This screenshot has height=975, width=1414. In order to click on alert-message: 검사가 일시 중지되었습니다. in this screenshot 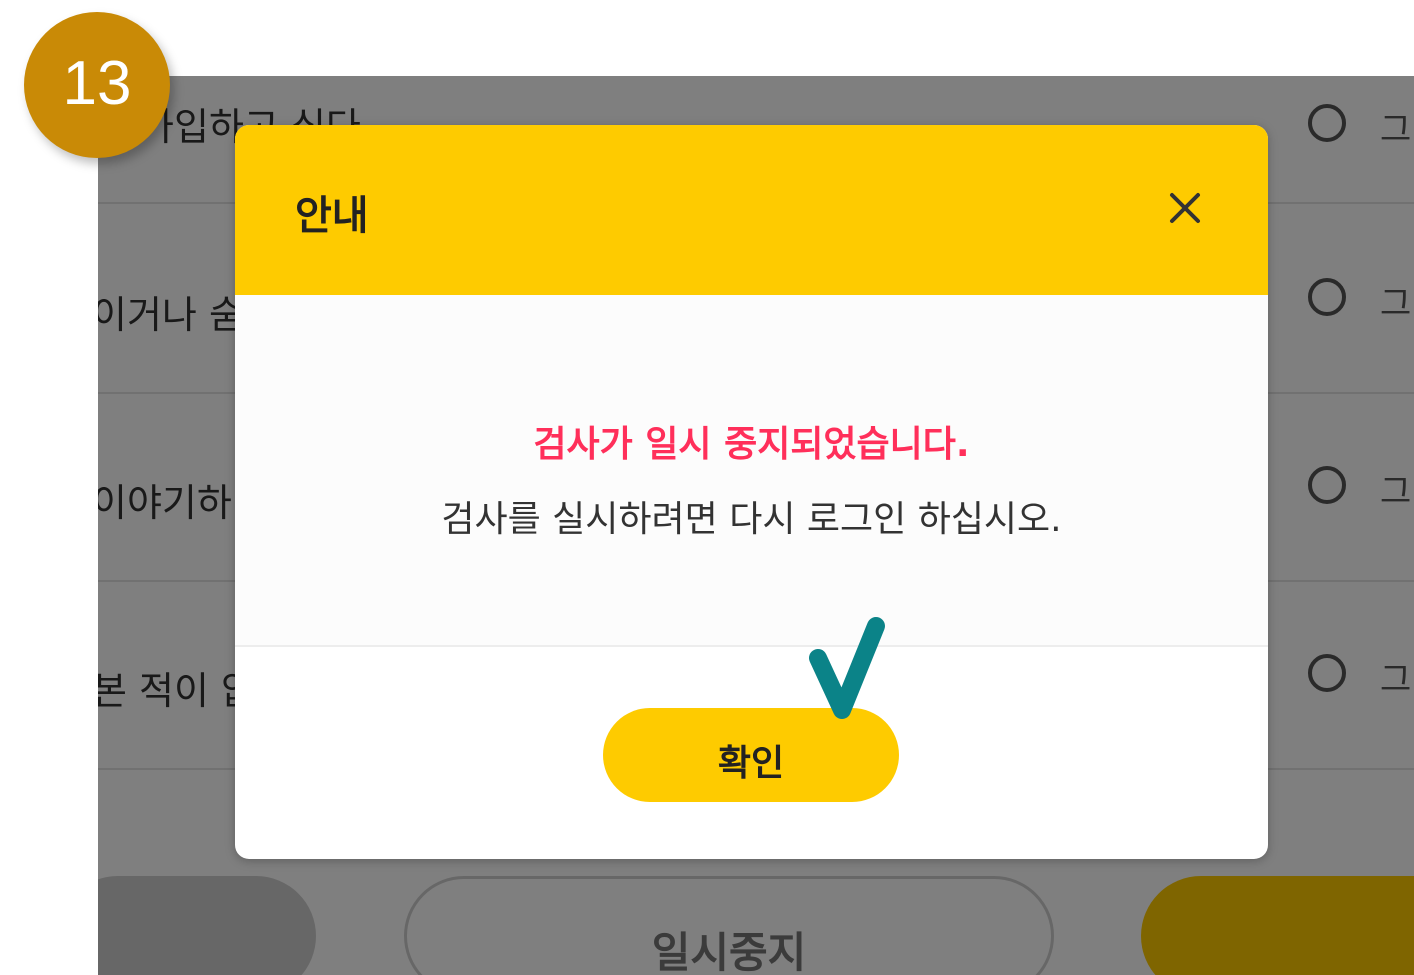, I will do `click(751, 444)`.